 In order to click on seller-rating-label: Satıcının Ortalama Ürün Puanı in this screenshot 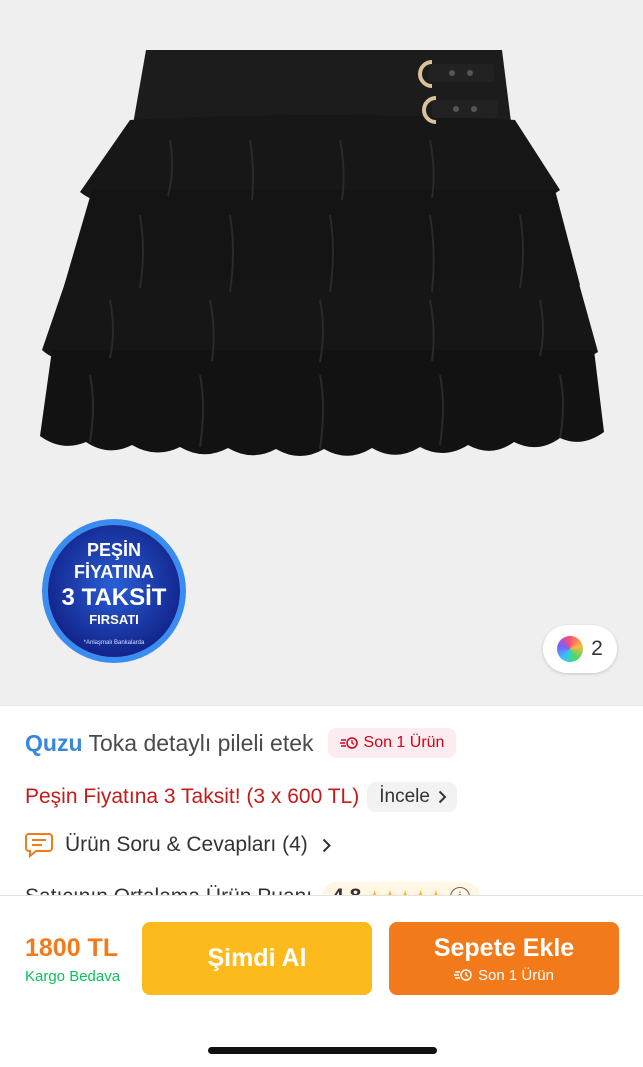, I will do `click(168, 890)`.